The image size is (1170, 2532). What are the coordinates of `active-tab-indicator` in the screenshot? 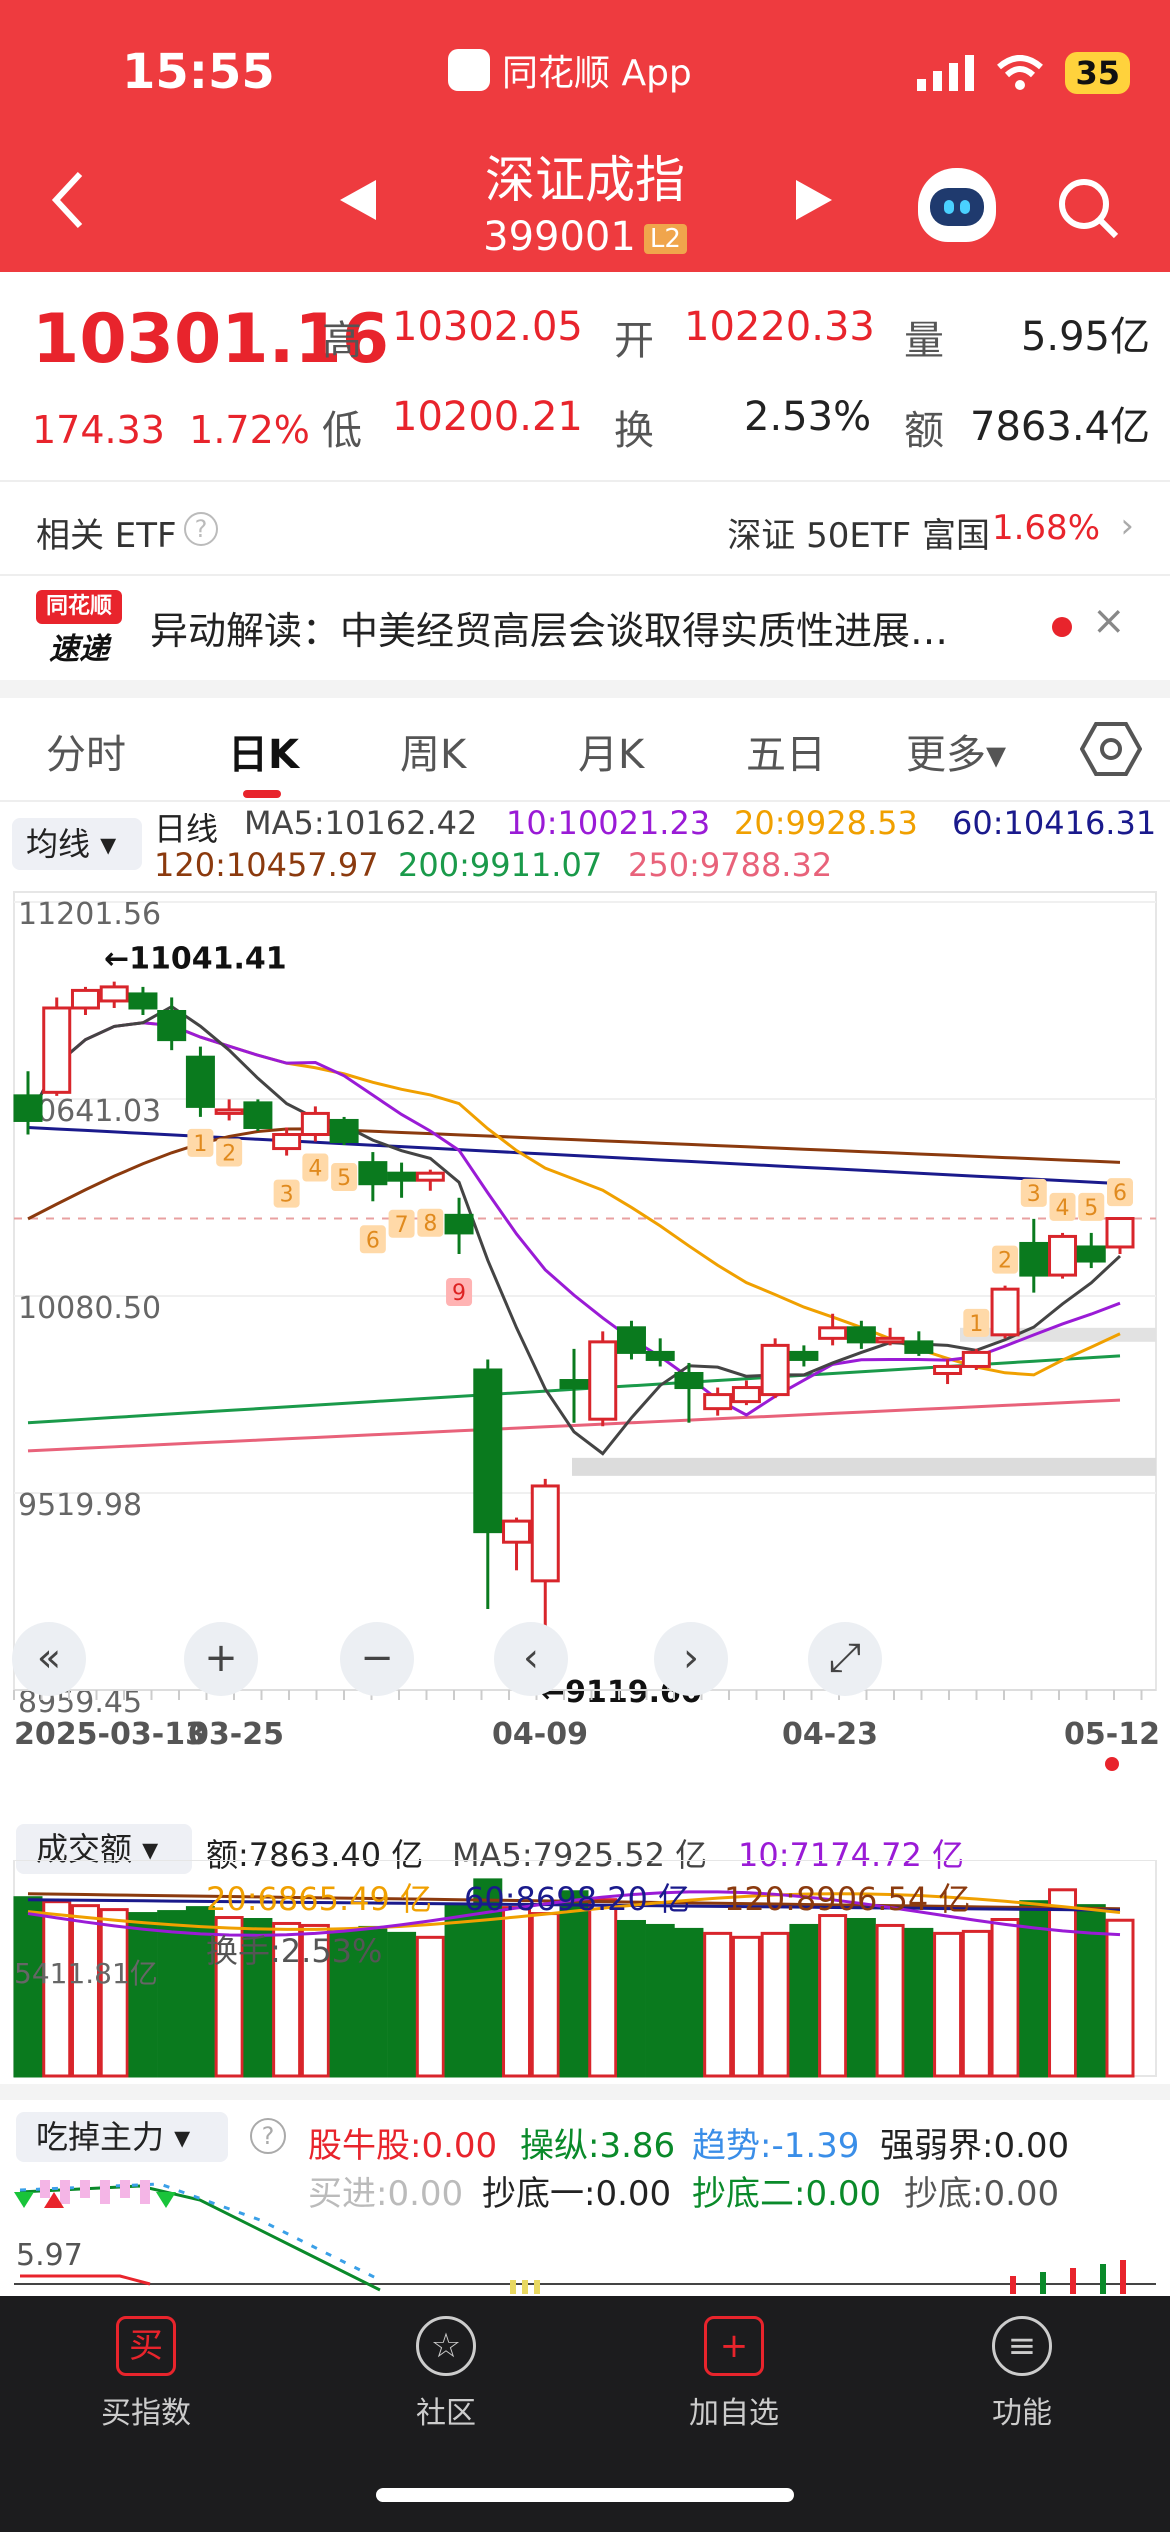 It's located at (262, 794).